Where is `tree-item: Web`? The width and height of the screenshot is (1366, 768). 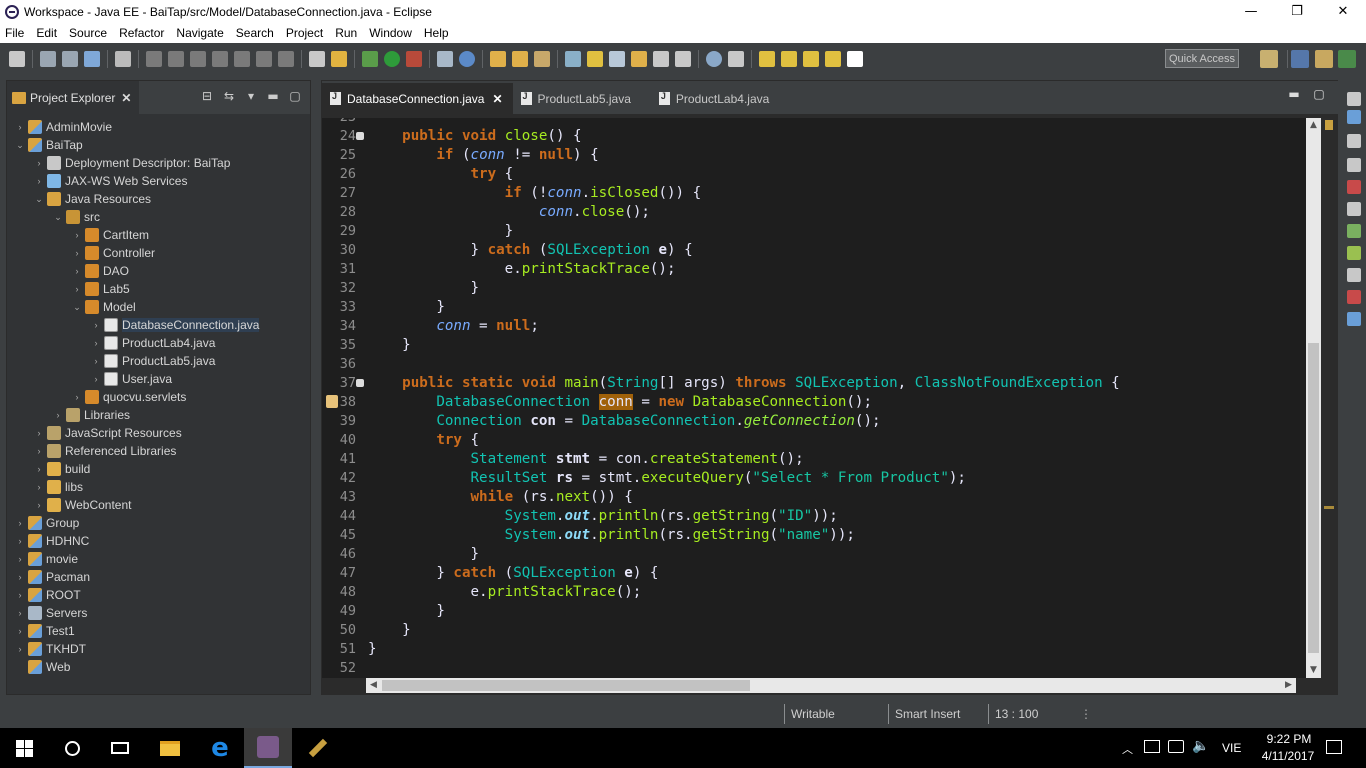 tree-item: Web is located at coordinates (158, 667).